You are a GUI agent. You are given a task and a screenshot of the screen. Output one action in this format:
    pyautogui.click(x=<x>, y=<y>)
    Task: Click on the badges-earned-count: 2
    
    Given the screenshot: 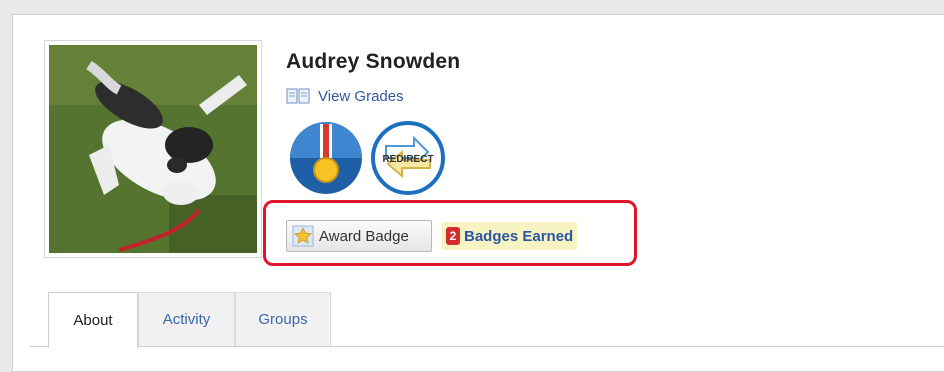 What is the action you would take?
    pyautogui.click(x=453, y=236)
    